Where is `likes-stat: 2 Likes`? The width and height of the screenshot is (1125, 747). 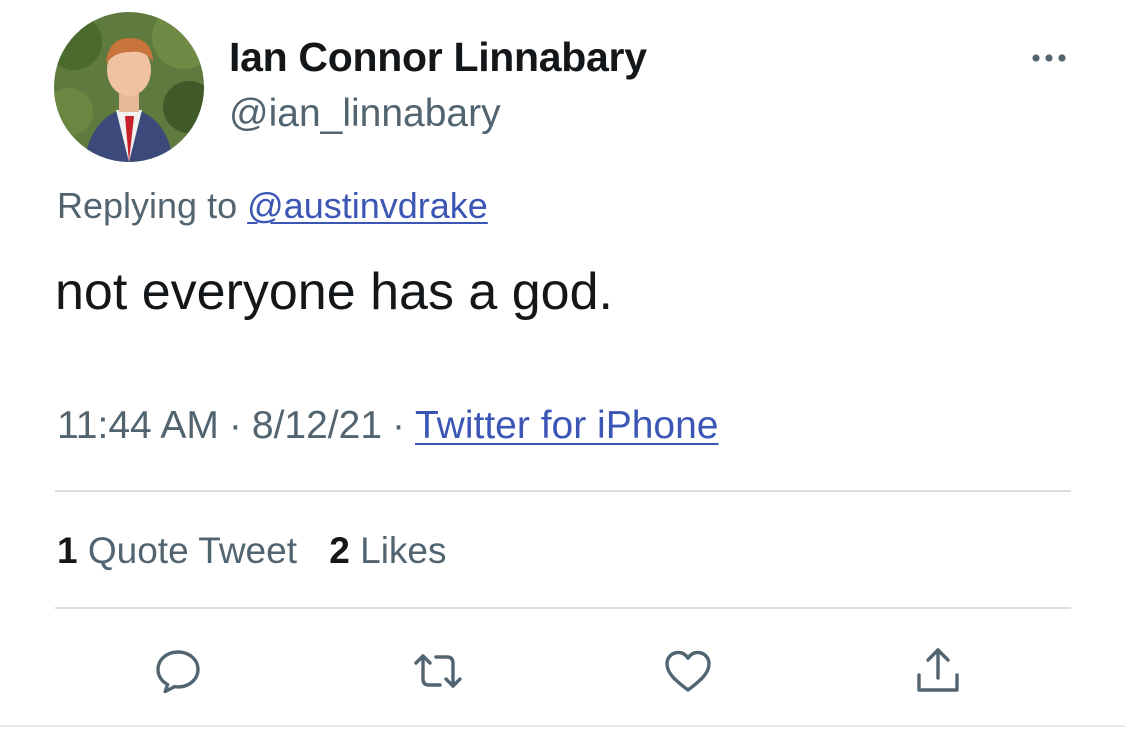
likes-stat: 2 Likes is located at coordinates (387, 550).